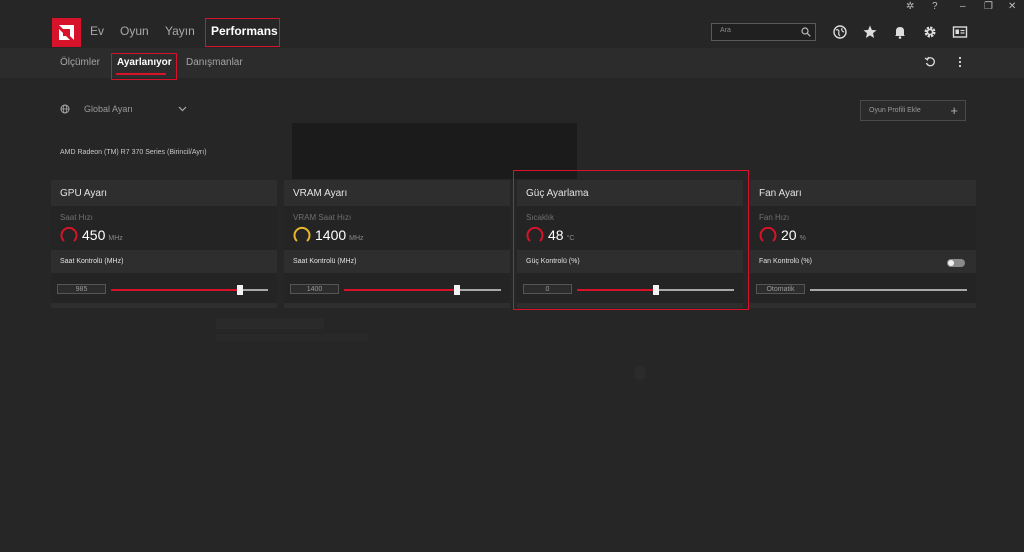 The image size is (1024, 552). What do you see at coordinates (108, 109) in the screenshot?
I see `profile-label: Global Ayarı` at bounding box center [108, 109].